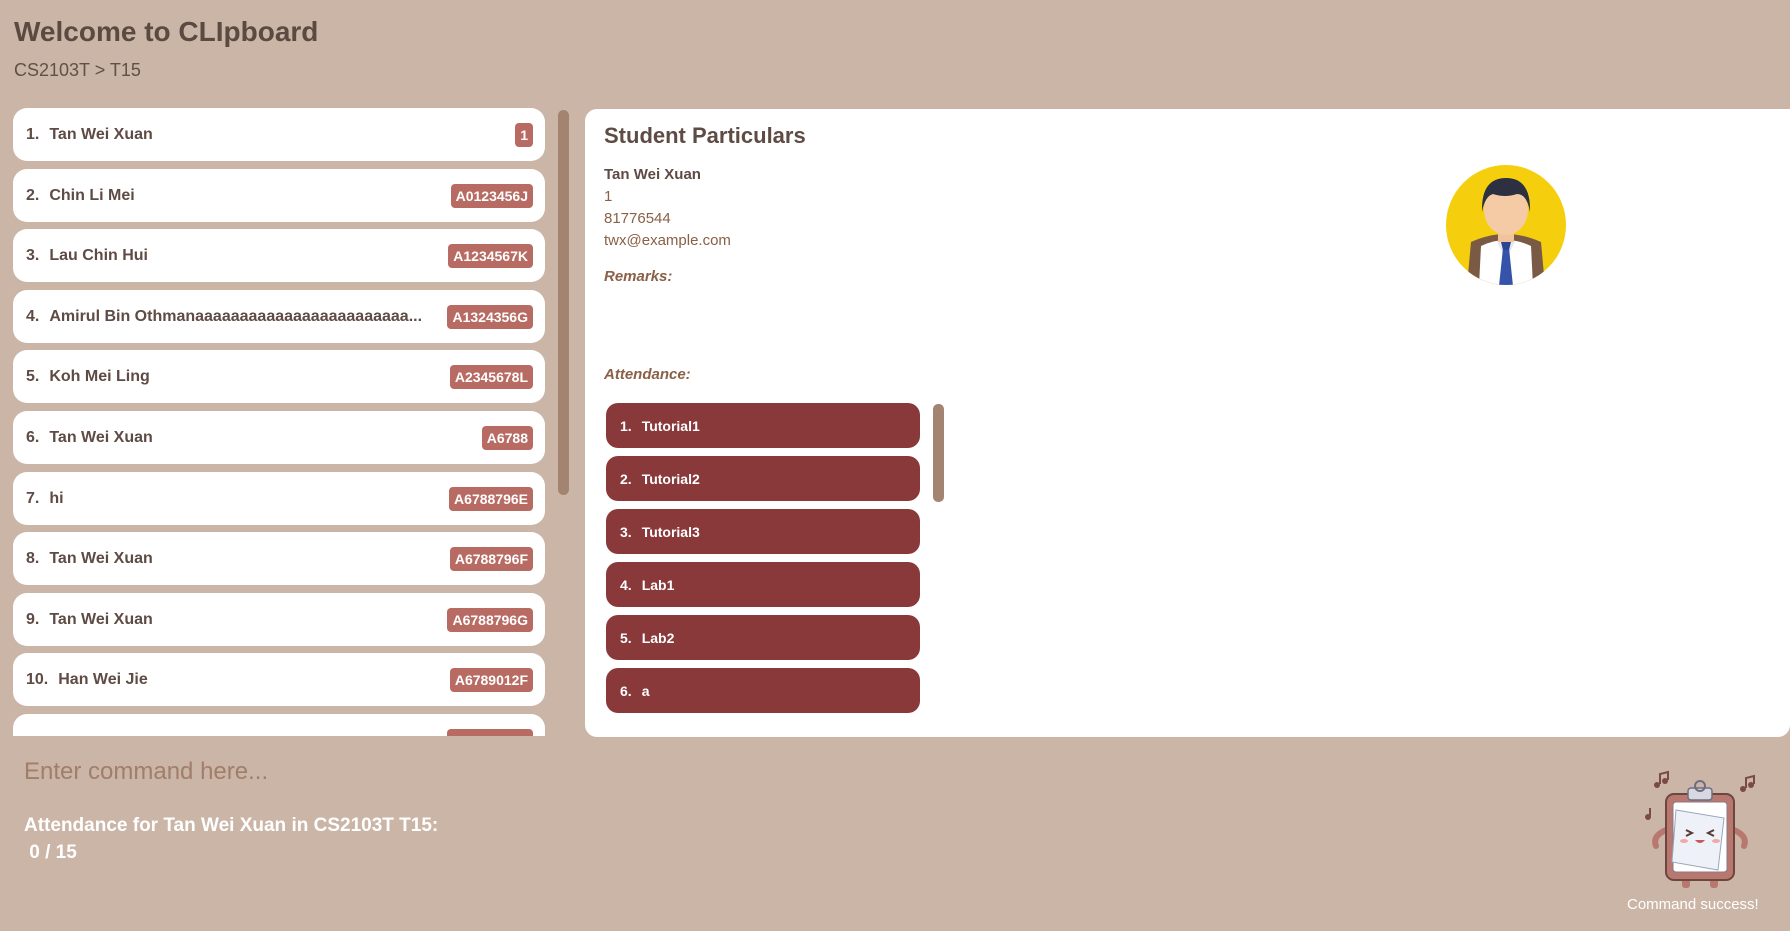 This screenshot has height=931, width=1790. What do you see at coordinates (92, 195) in the screenshot?
I see `student-name: Chin Li Mei` at bounding box center [92, 195].